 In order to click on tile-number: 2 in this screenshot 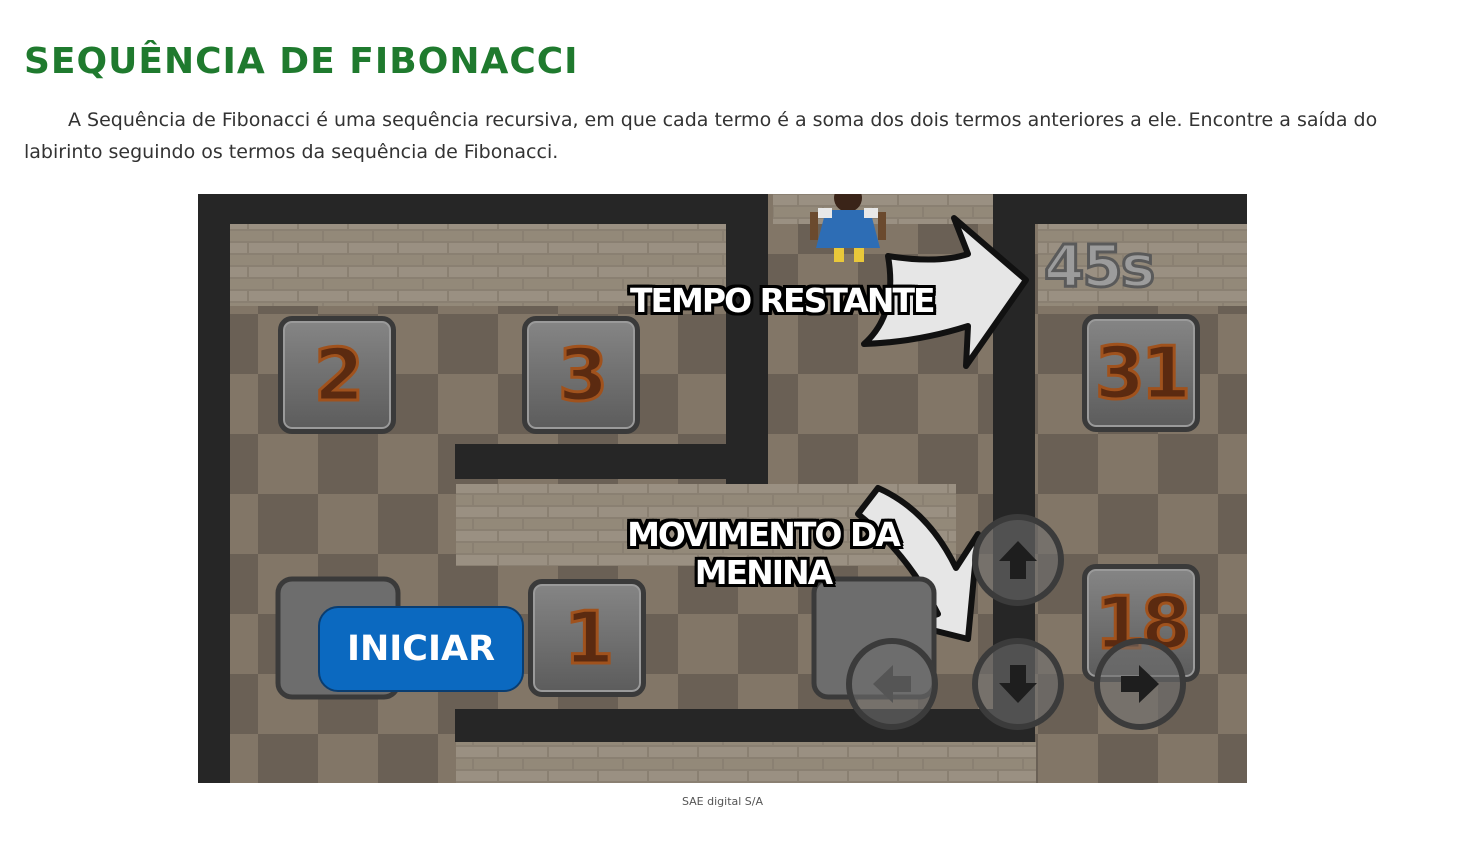, I will do `click(338, 375)`.